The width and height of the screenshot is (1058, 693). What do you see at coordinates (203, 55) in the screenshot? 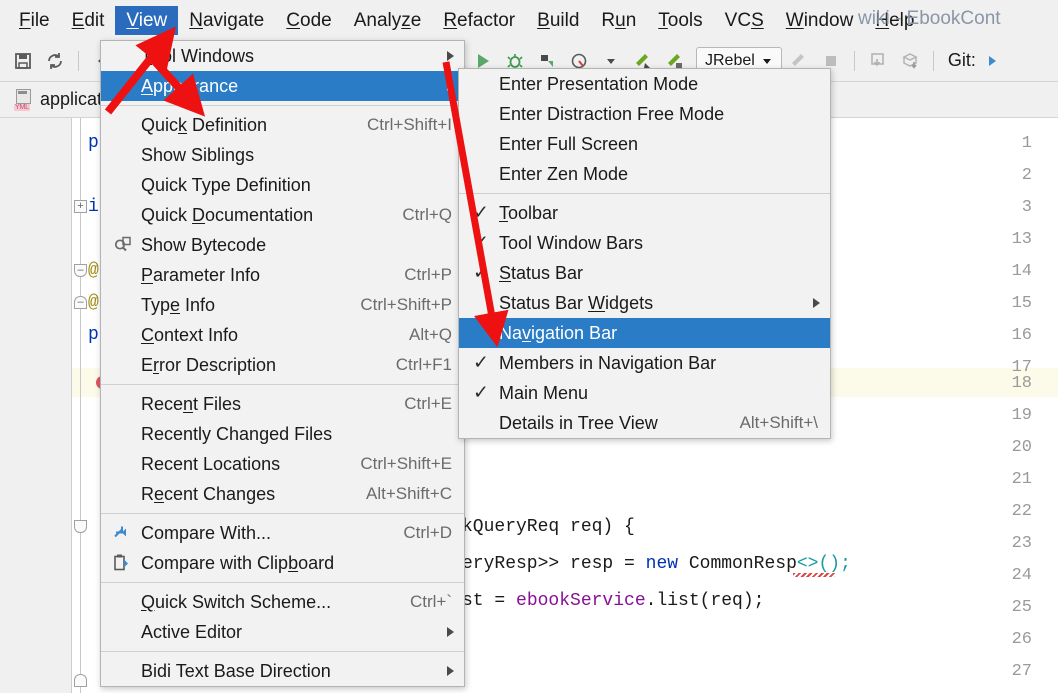
I see `menu-item-label: ool Windows` at bounding box center [203, 55].